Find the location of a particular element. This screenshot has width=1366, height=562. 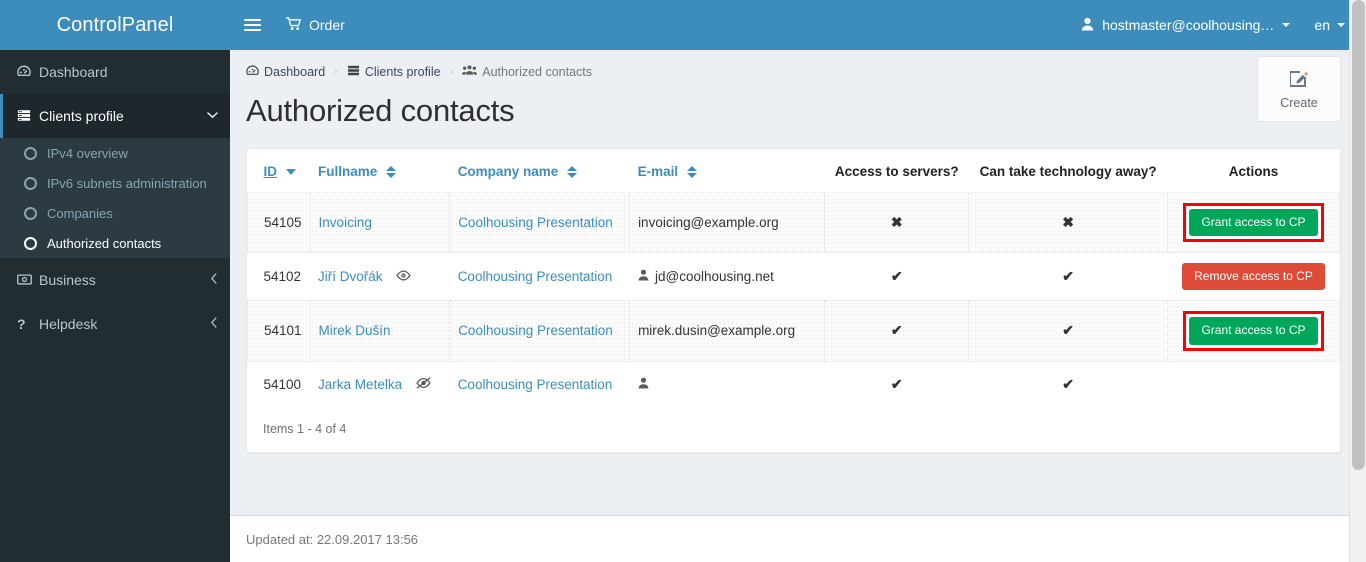

column-label: Company name is located at coordinates (508, 171).